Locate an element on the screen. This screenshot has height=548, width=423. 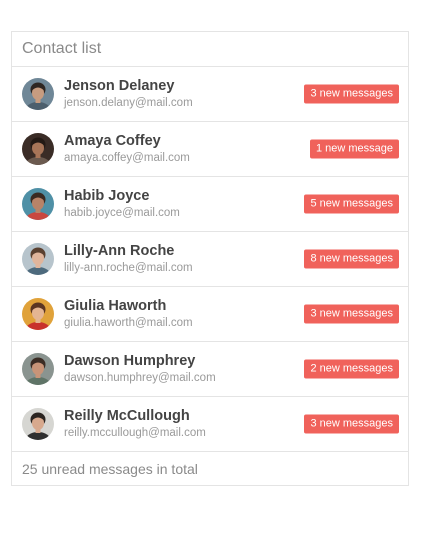
contact-name: Dawson Humphrey is located at coordinates (130, 361).